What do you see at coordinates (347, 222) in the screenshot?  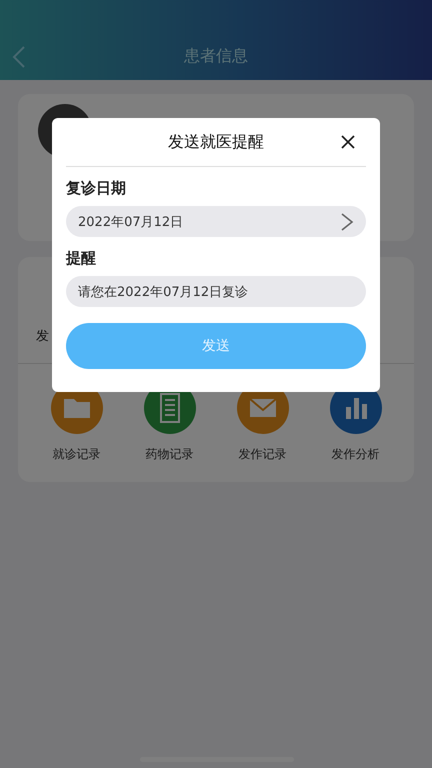 I see `chevron-right-icon` at bounding box center [347, 222].